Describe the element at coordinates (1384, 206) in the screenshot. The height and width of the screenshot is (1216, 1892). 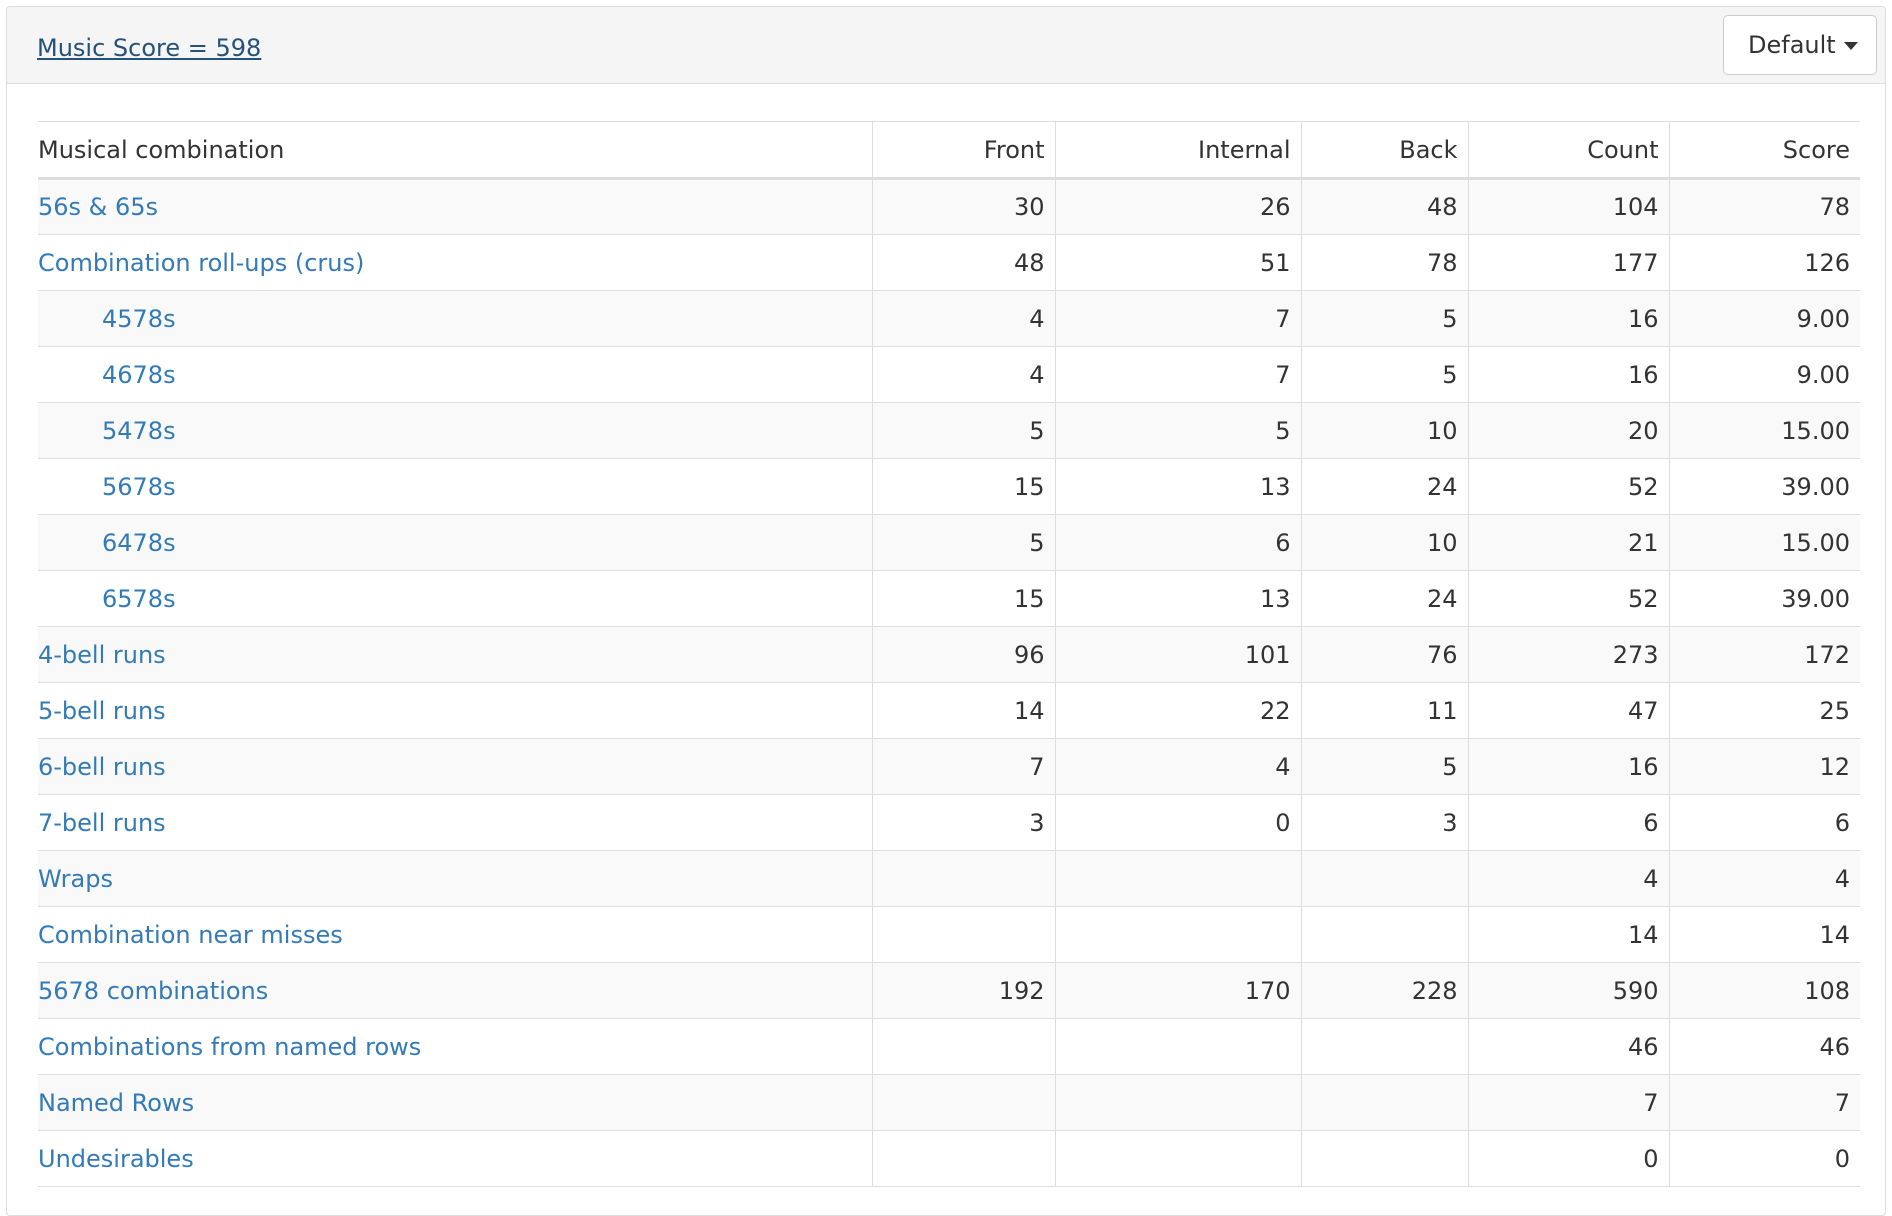
I see `back-cell: 48` at that location.